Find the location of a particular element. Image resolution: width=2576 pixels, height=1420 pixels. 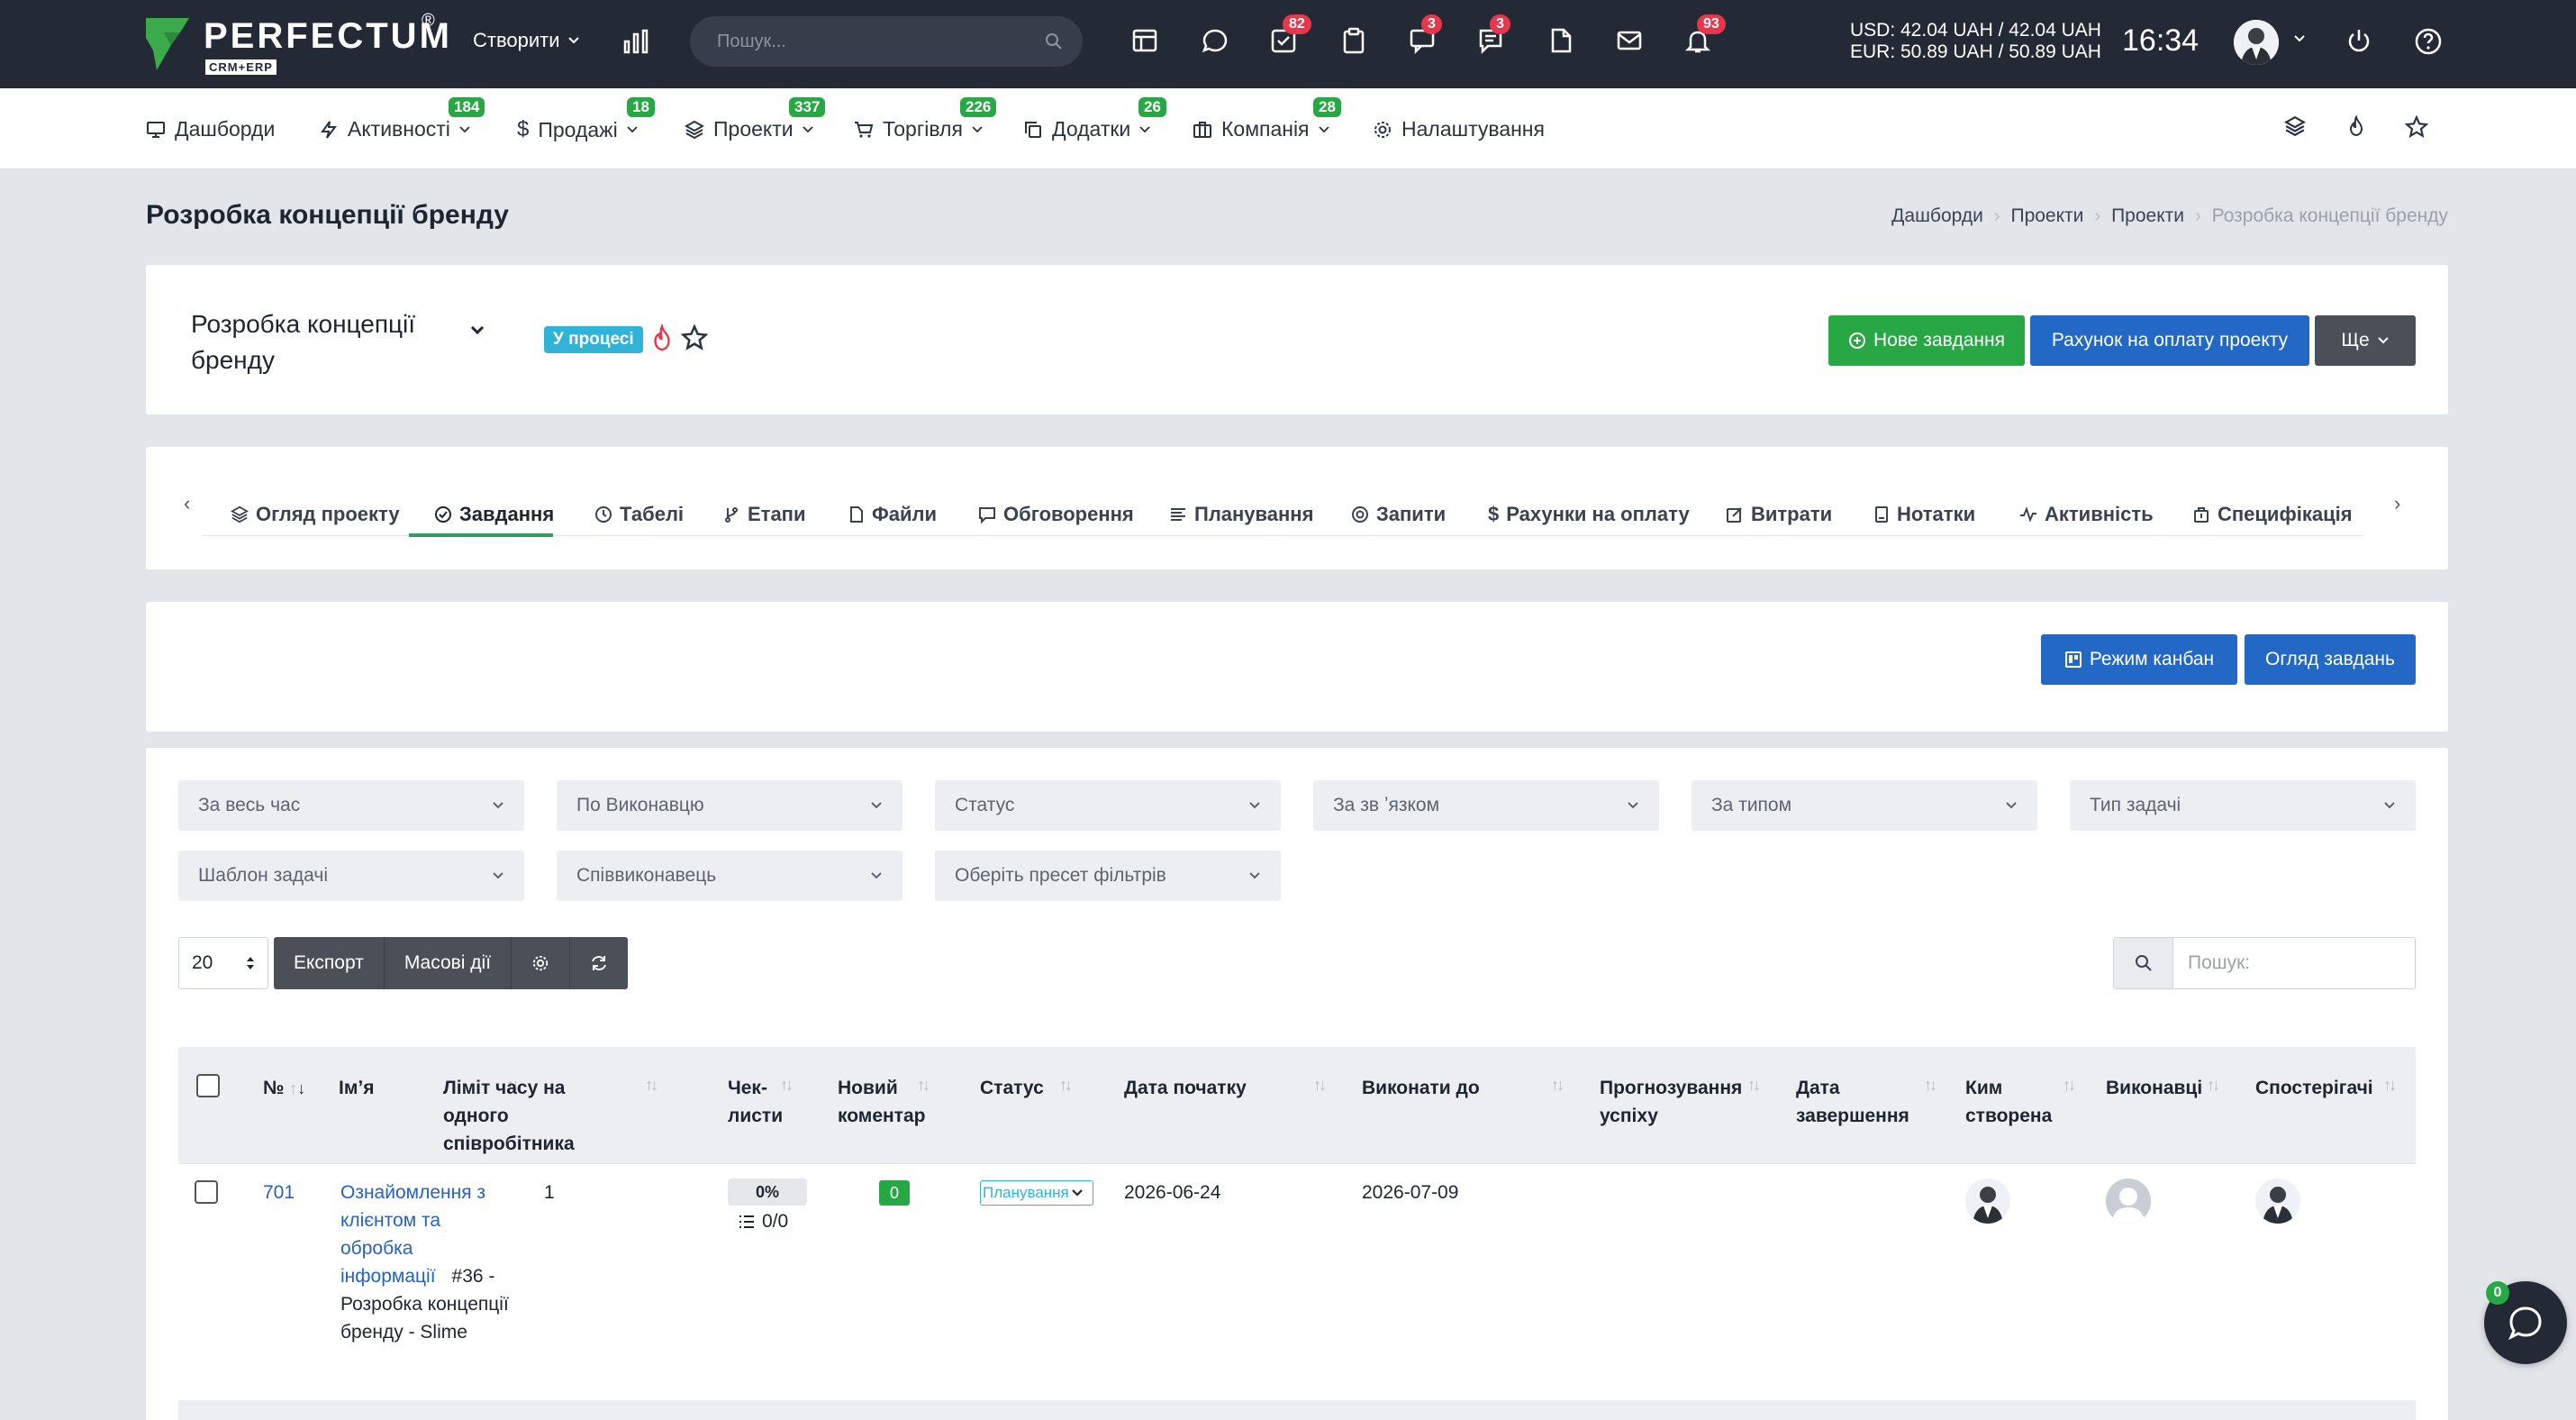

chat-bubble-icon is located at coordinates (1215, 43).